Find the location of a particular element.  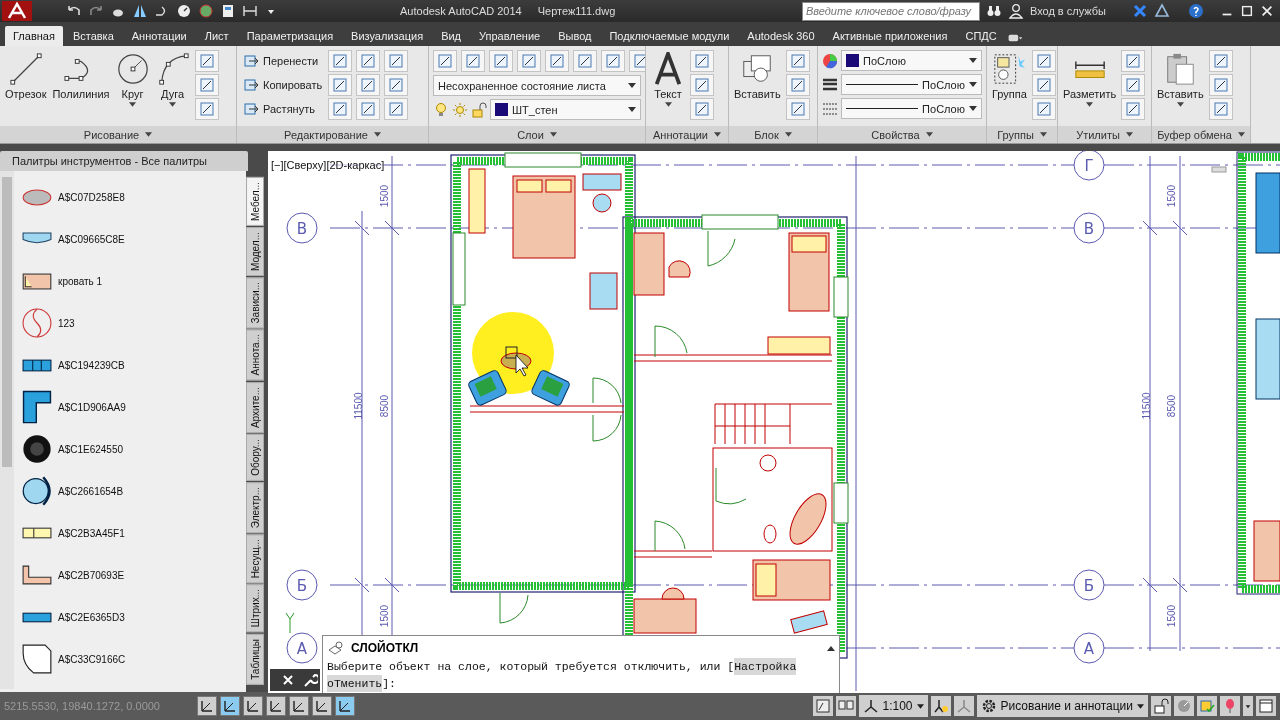

dimension-icon is located at coordinates (250, 11).